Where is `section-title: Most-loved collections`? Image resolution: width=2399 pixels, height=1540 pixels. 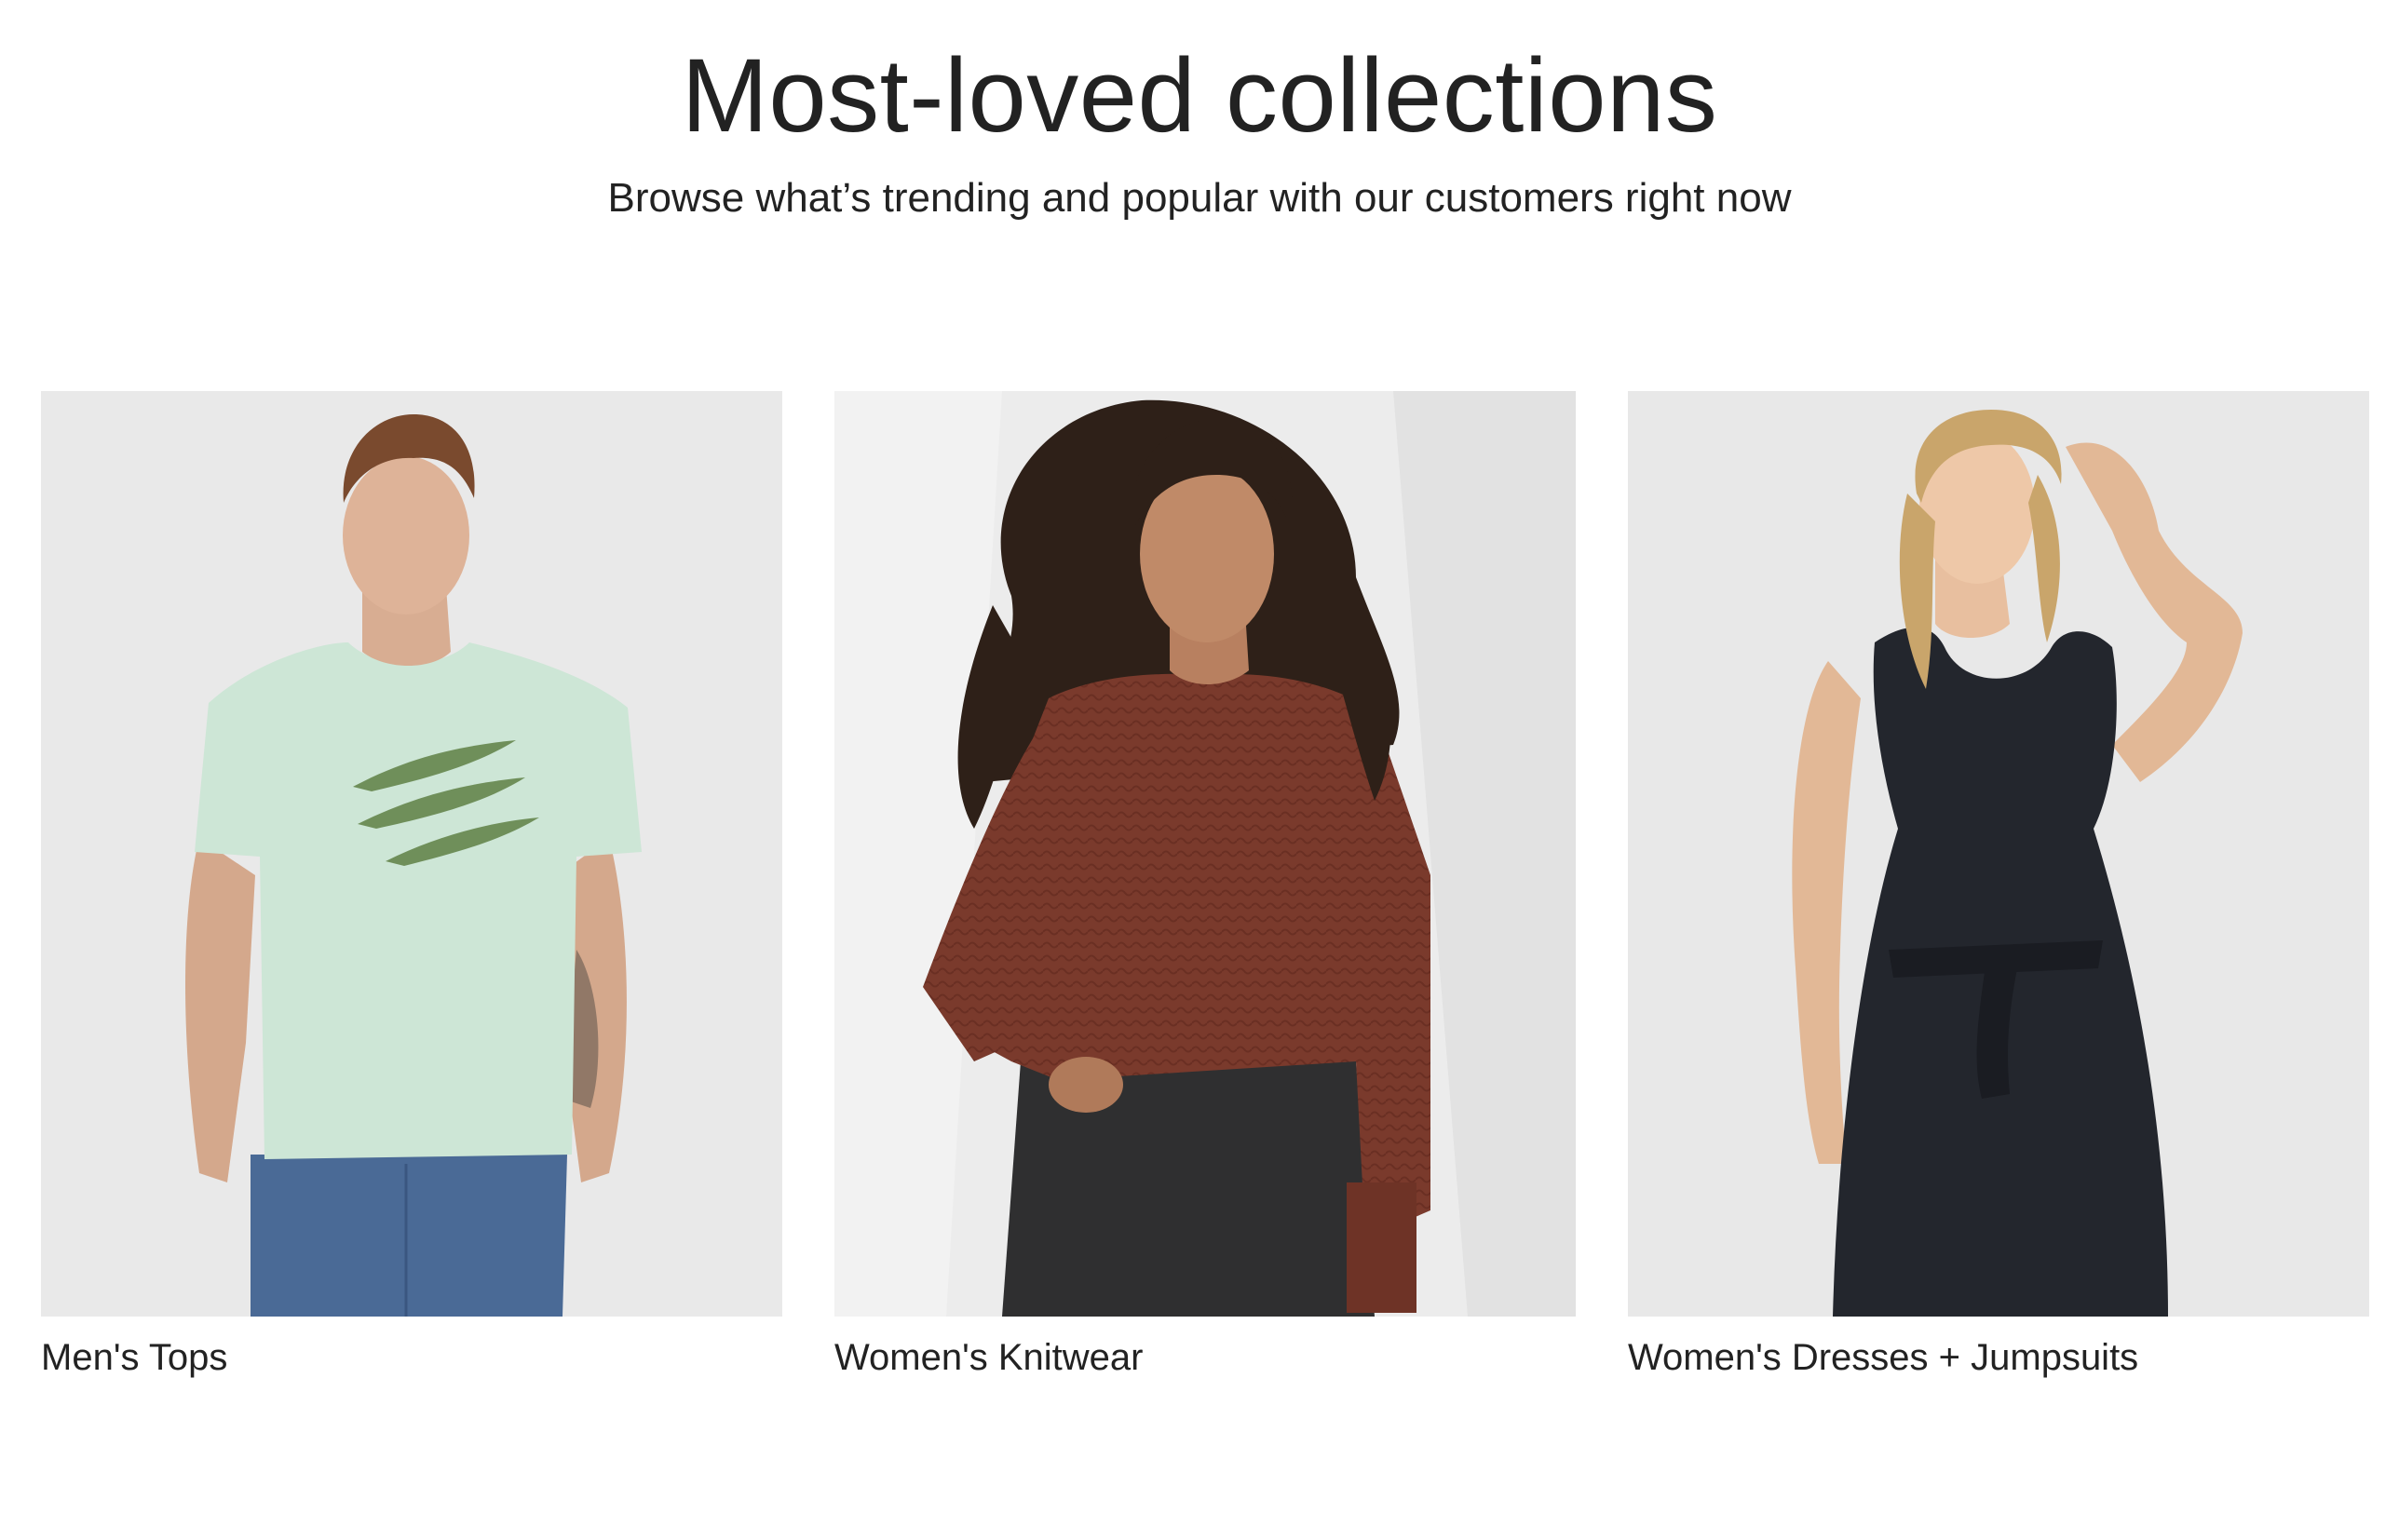 section-title: Most-loved collections is located at coordinates (1199, 95).